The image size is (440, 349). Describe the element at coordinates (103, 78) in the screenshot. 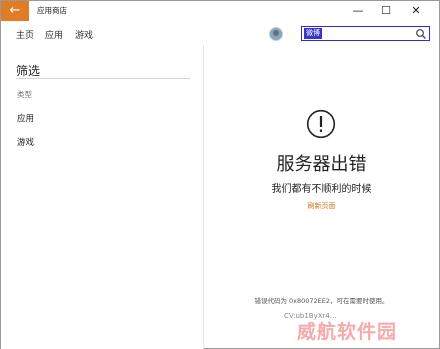

I see `filter-divider` at that location.